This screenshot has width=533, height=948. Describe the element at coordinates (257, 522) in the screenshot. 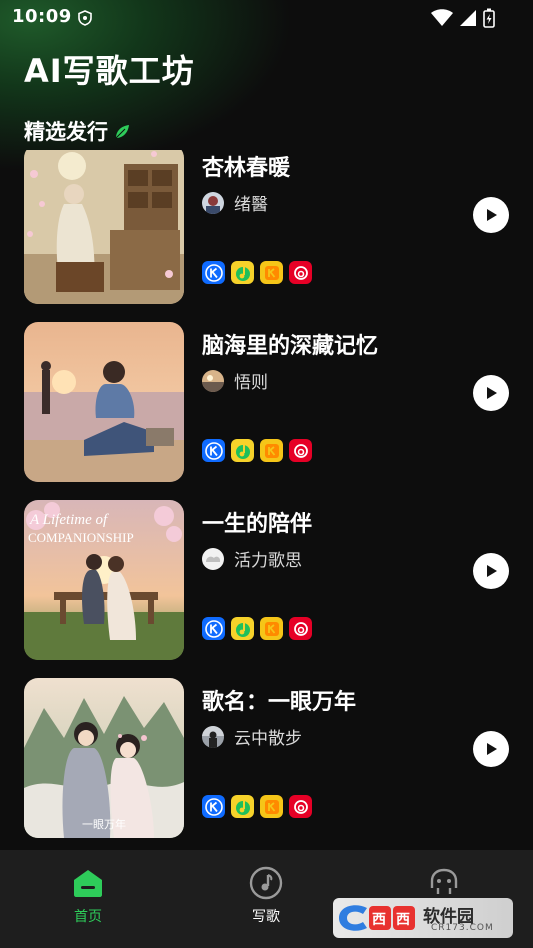

I see `song-title: 一生的陪伴` at that location.